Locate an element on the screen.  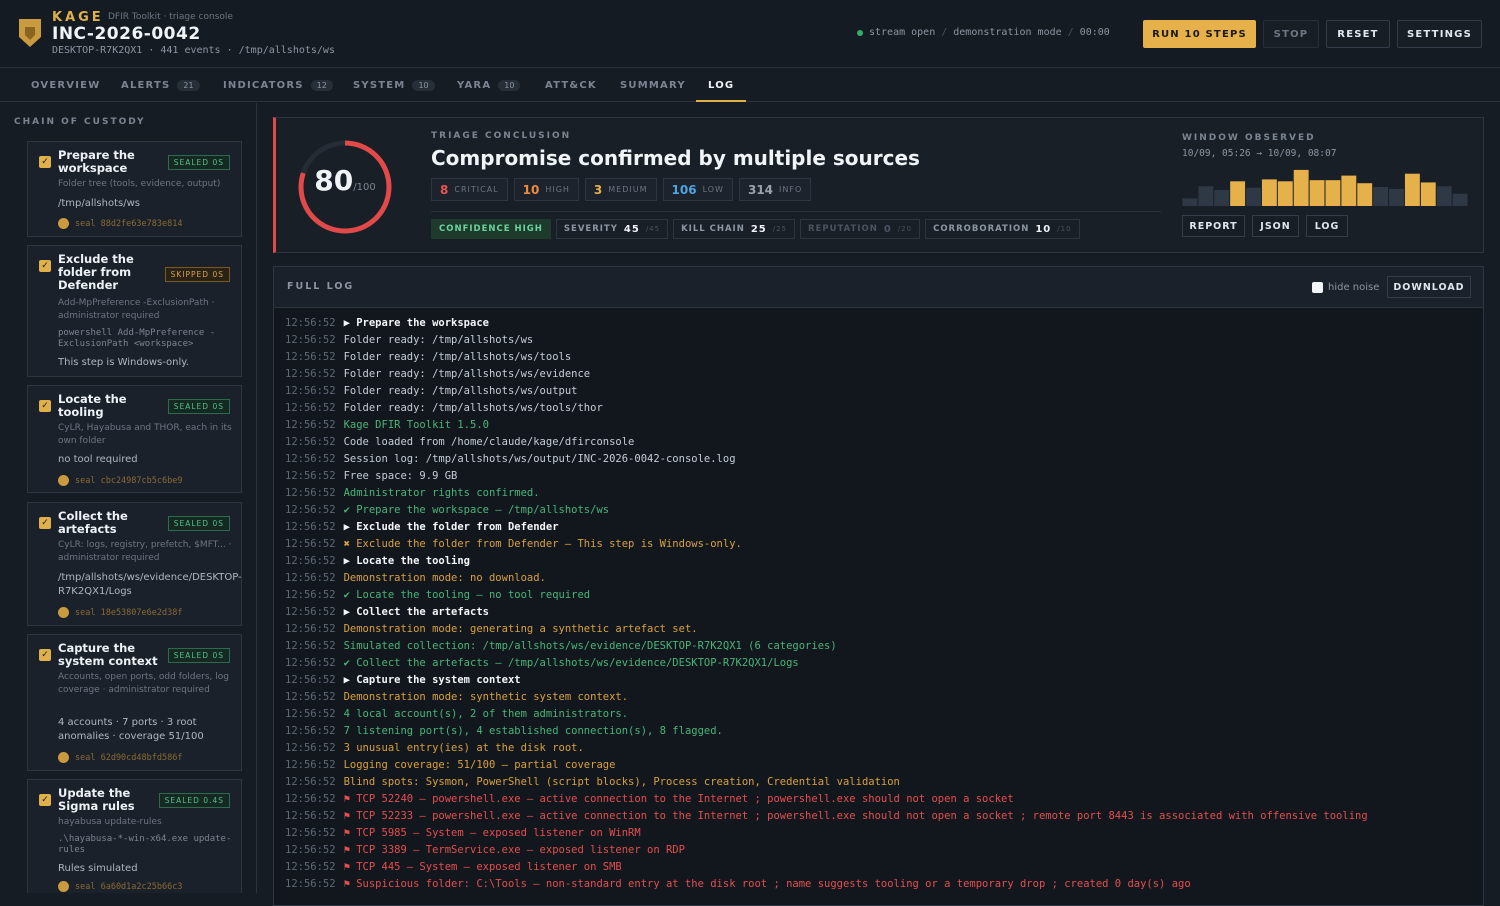
hide-noise-toggle: hide noise is located at coordinates (1345, 287).